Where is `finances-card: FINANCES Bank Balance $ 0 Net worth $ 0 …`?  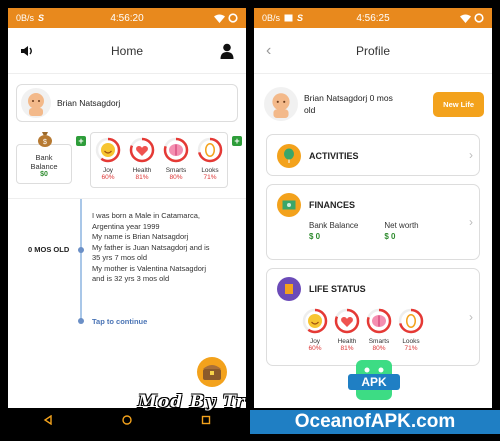
finances-card: FINANCES Bank Balance $ 0 Net worth $ 0 … is located at coordinates (373, 222).